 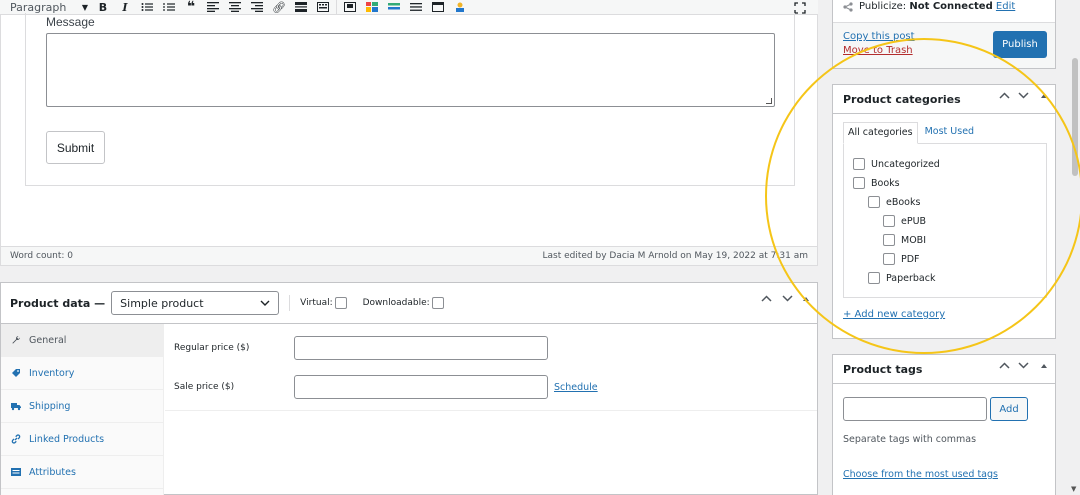 I want to click on publicize-label: Publicize:, so click(x=883, y=6).